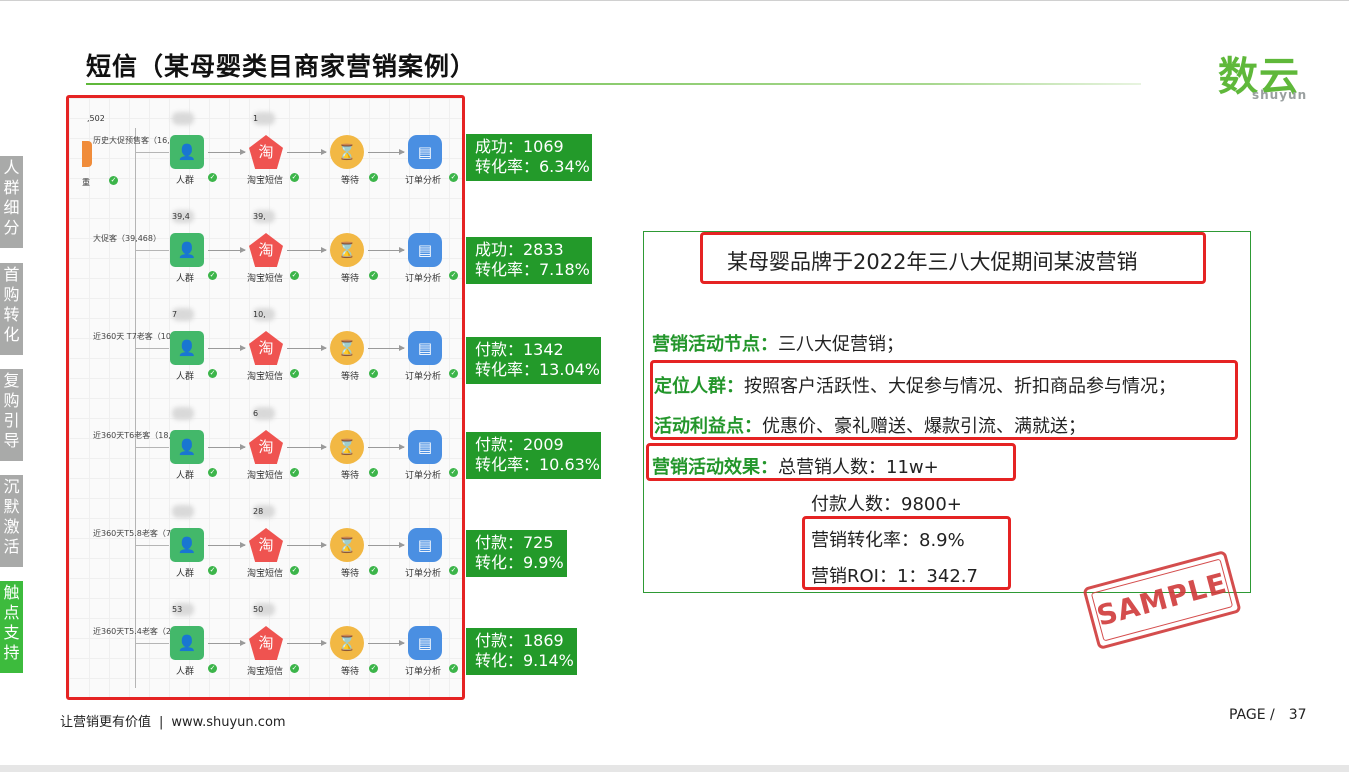  What do you see at coordinates (259, 314) in the screenshot?
I see `sms-count: 10,` at bounding box center [259, 314].